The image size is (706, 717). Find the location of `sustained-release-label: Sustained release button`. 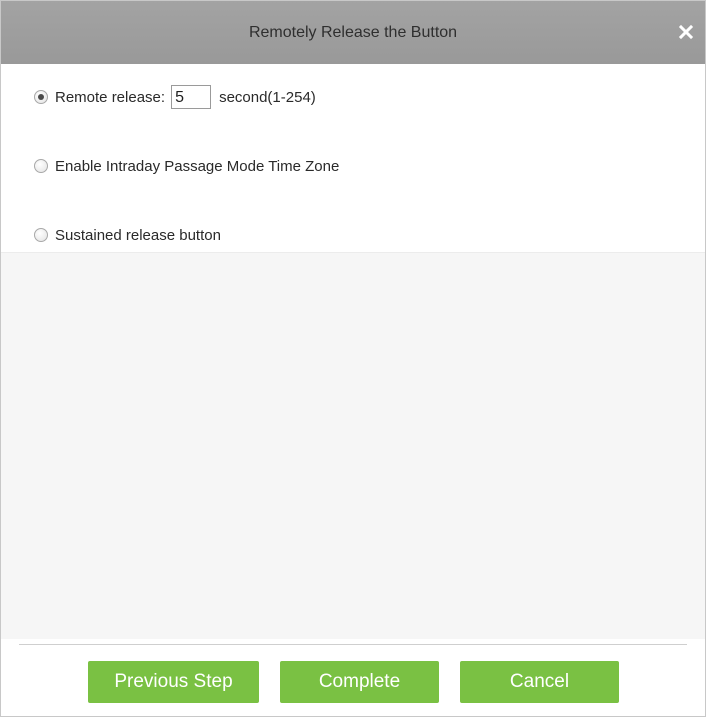

sustained-release-label: Sustained release button is located at coordinates (138, 235).